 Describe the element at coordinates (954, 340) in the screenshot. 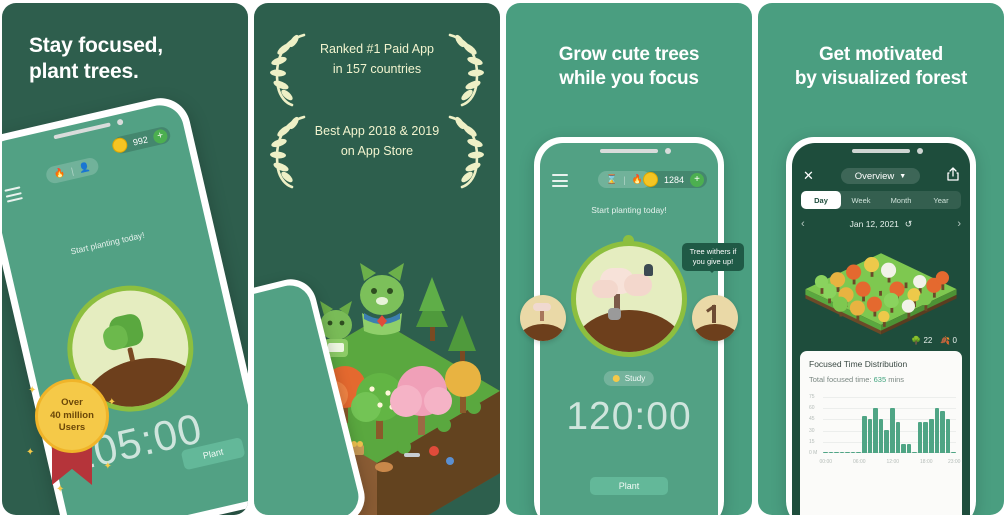

I see `withered-count-value: 0` at that location.